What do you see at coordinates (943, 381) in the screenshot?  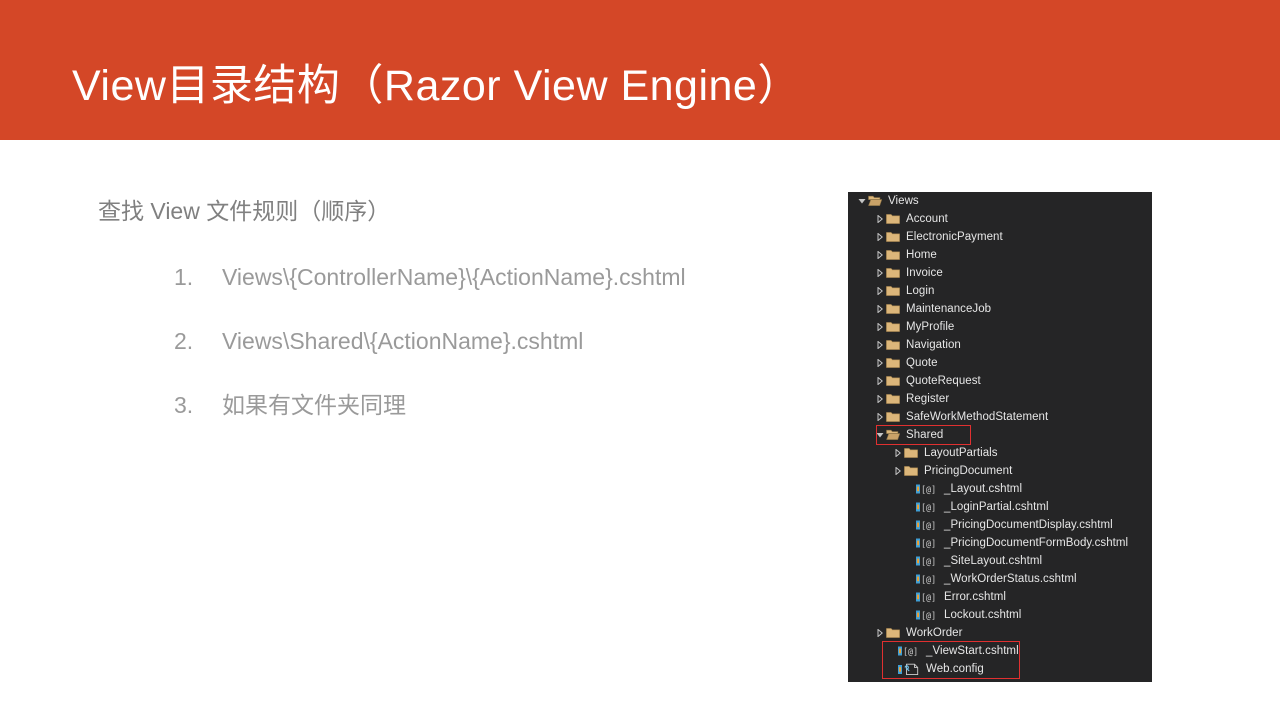 I see `tree-item-label: QuoteRequest` at bounding box center [943, 381].